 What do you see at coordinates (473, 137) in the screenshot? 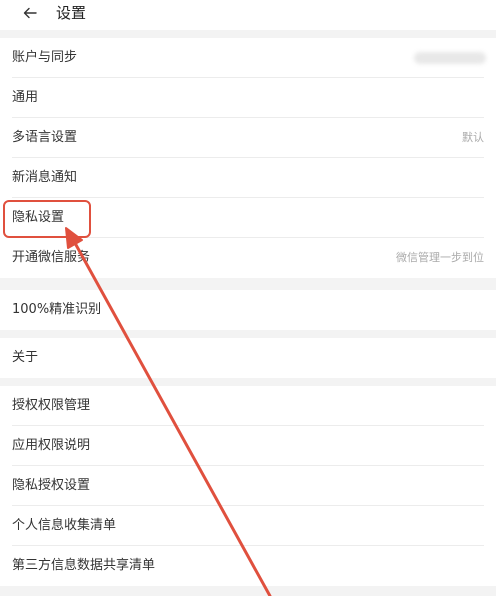
I see `settings-item-value: 默认` at bounding box center [473, 137].